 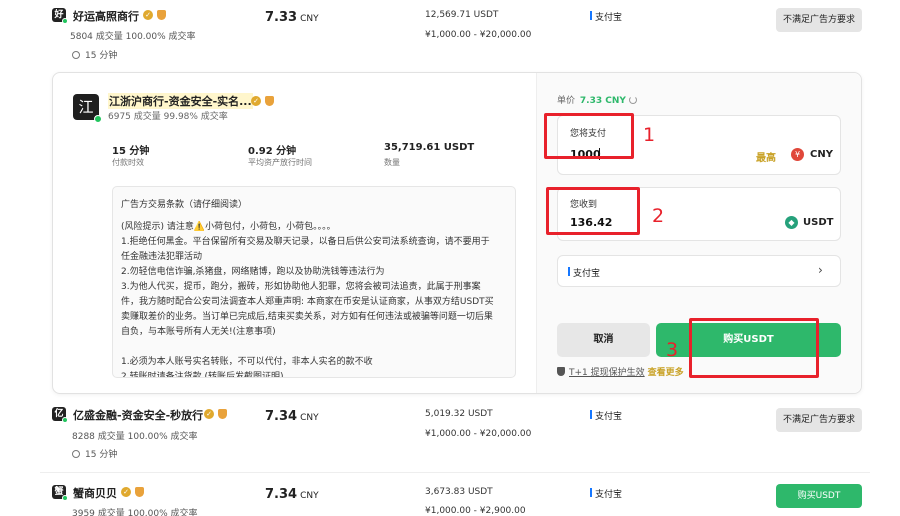 What do you see at coordinates (462, 15) in the screenshot?
I see `available-amount: 12,569.71 USDT` at bounding box center [462, 15].